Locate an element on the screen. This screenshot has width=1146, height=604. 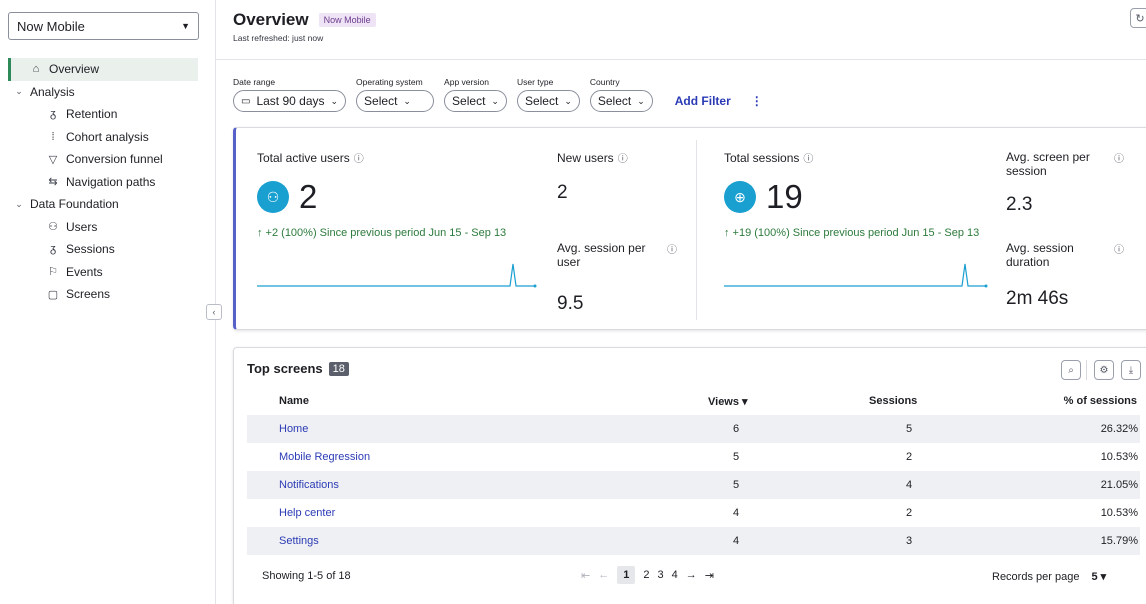
sidebar-item-events: ⚐ Events is located at coordinates (108, 272).